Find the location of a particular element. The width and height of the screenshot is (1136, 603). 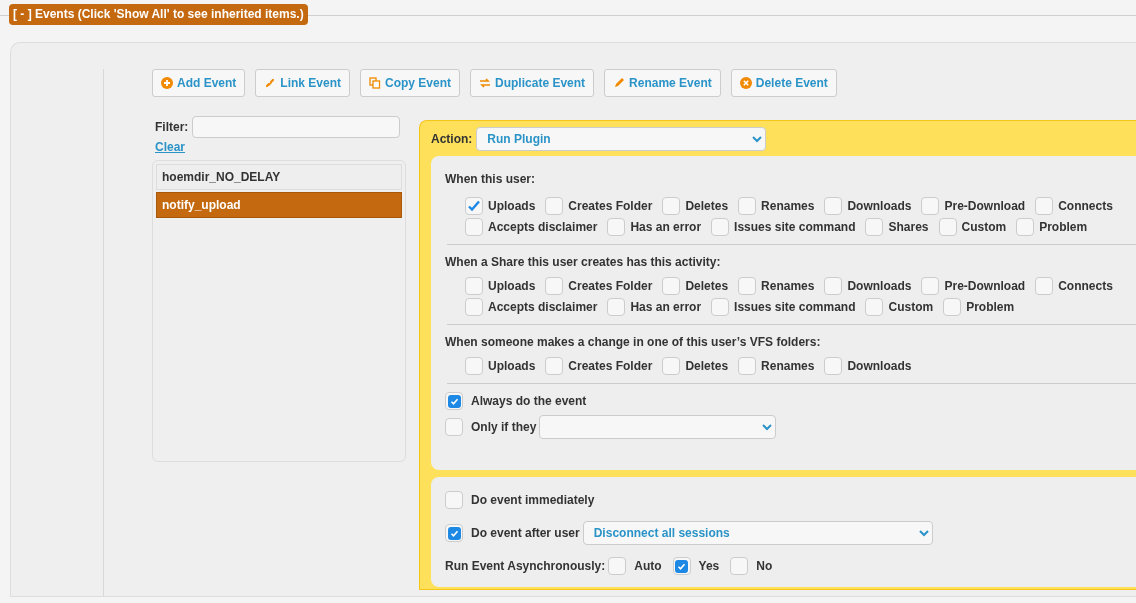

section-toggle: [ - ] Events (Click 'Show All' to see inherited items.) is located at coordinates (158, 14).